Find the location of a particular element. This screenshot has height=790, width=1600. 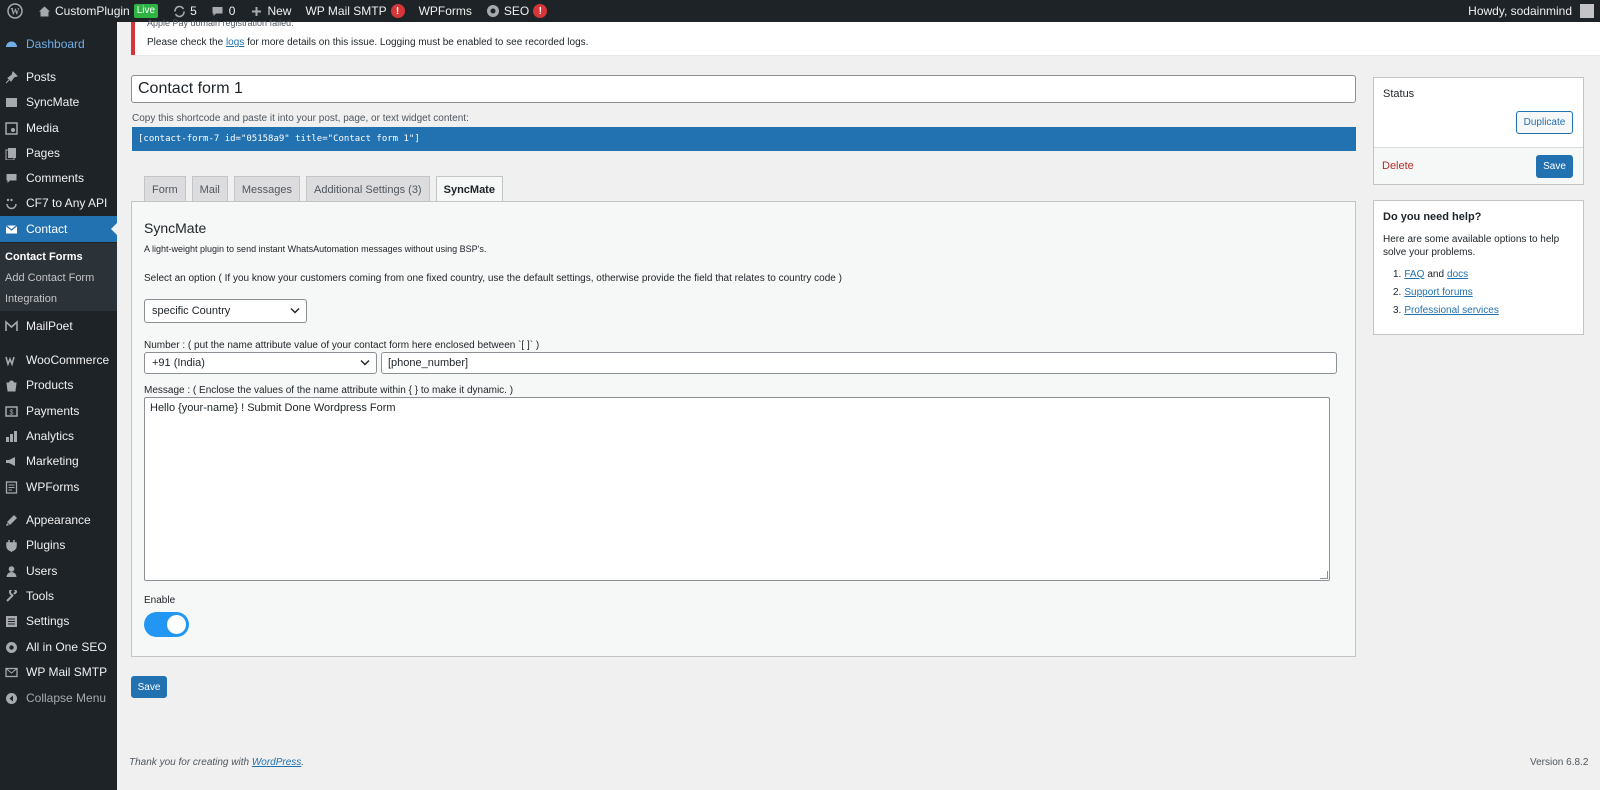

tab-form: Form is located at coordinates (165, 189).